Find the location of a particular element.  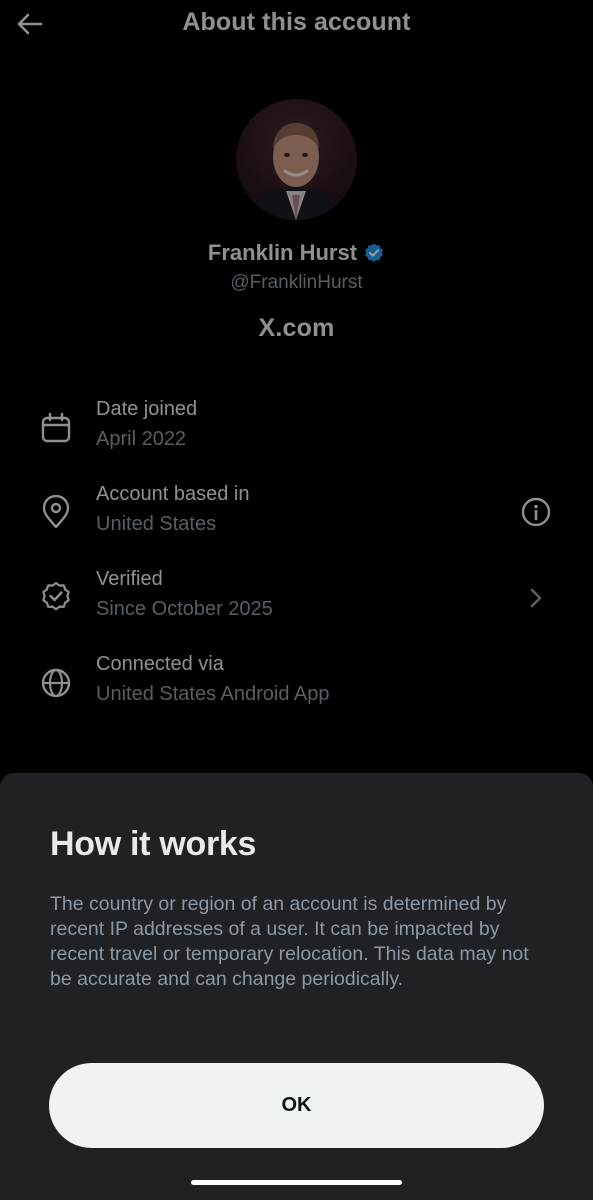

profile-name-row: Franklin Hurst is located at coordinates (296, 253).